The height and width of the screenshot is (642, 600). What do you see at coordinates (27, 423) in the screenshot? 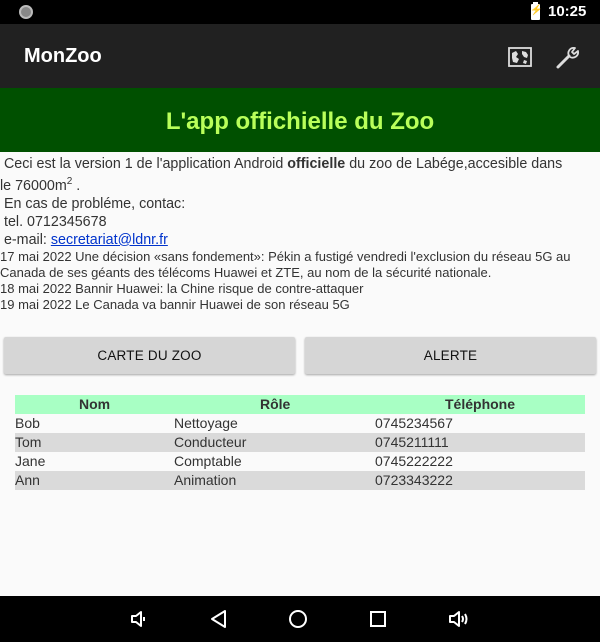
I see `cell-name: Bob` at bounding box center [27, 423].